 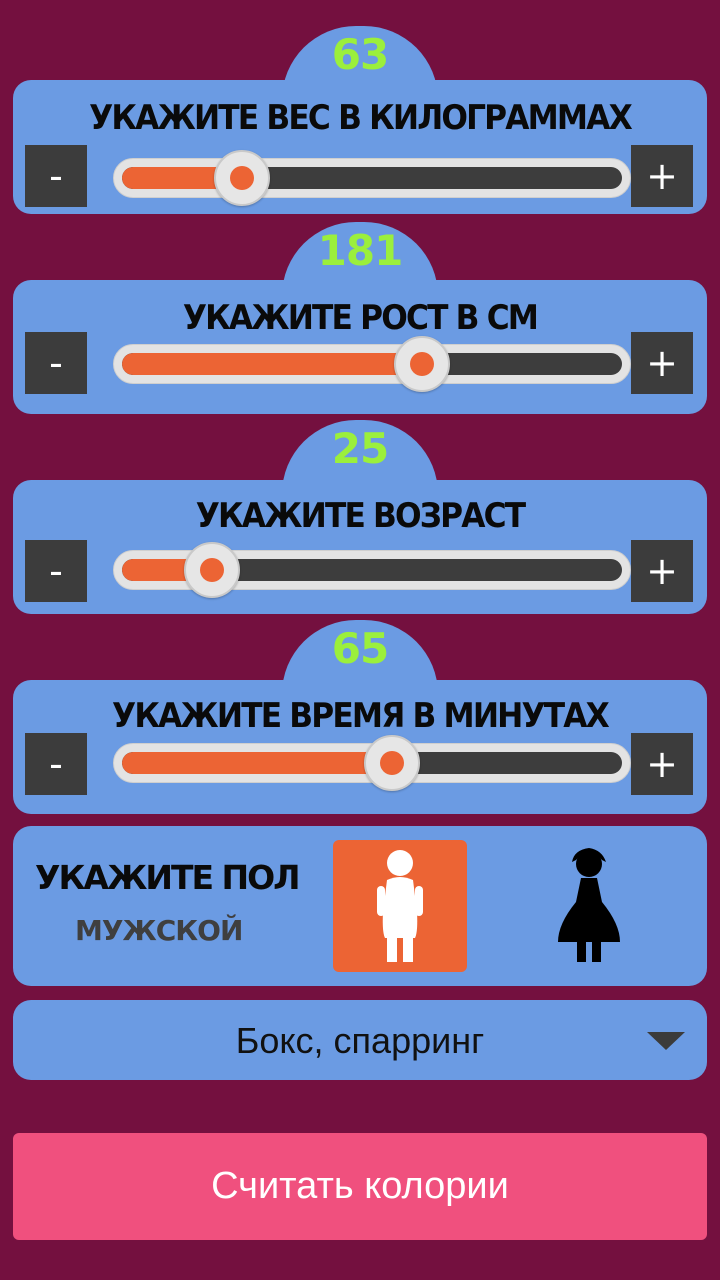 What do you see at coordinates (242, 178) in the screenshot?
I see `weight-slider-thumb` at bounding box center [242, 178].